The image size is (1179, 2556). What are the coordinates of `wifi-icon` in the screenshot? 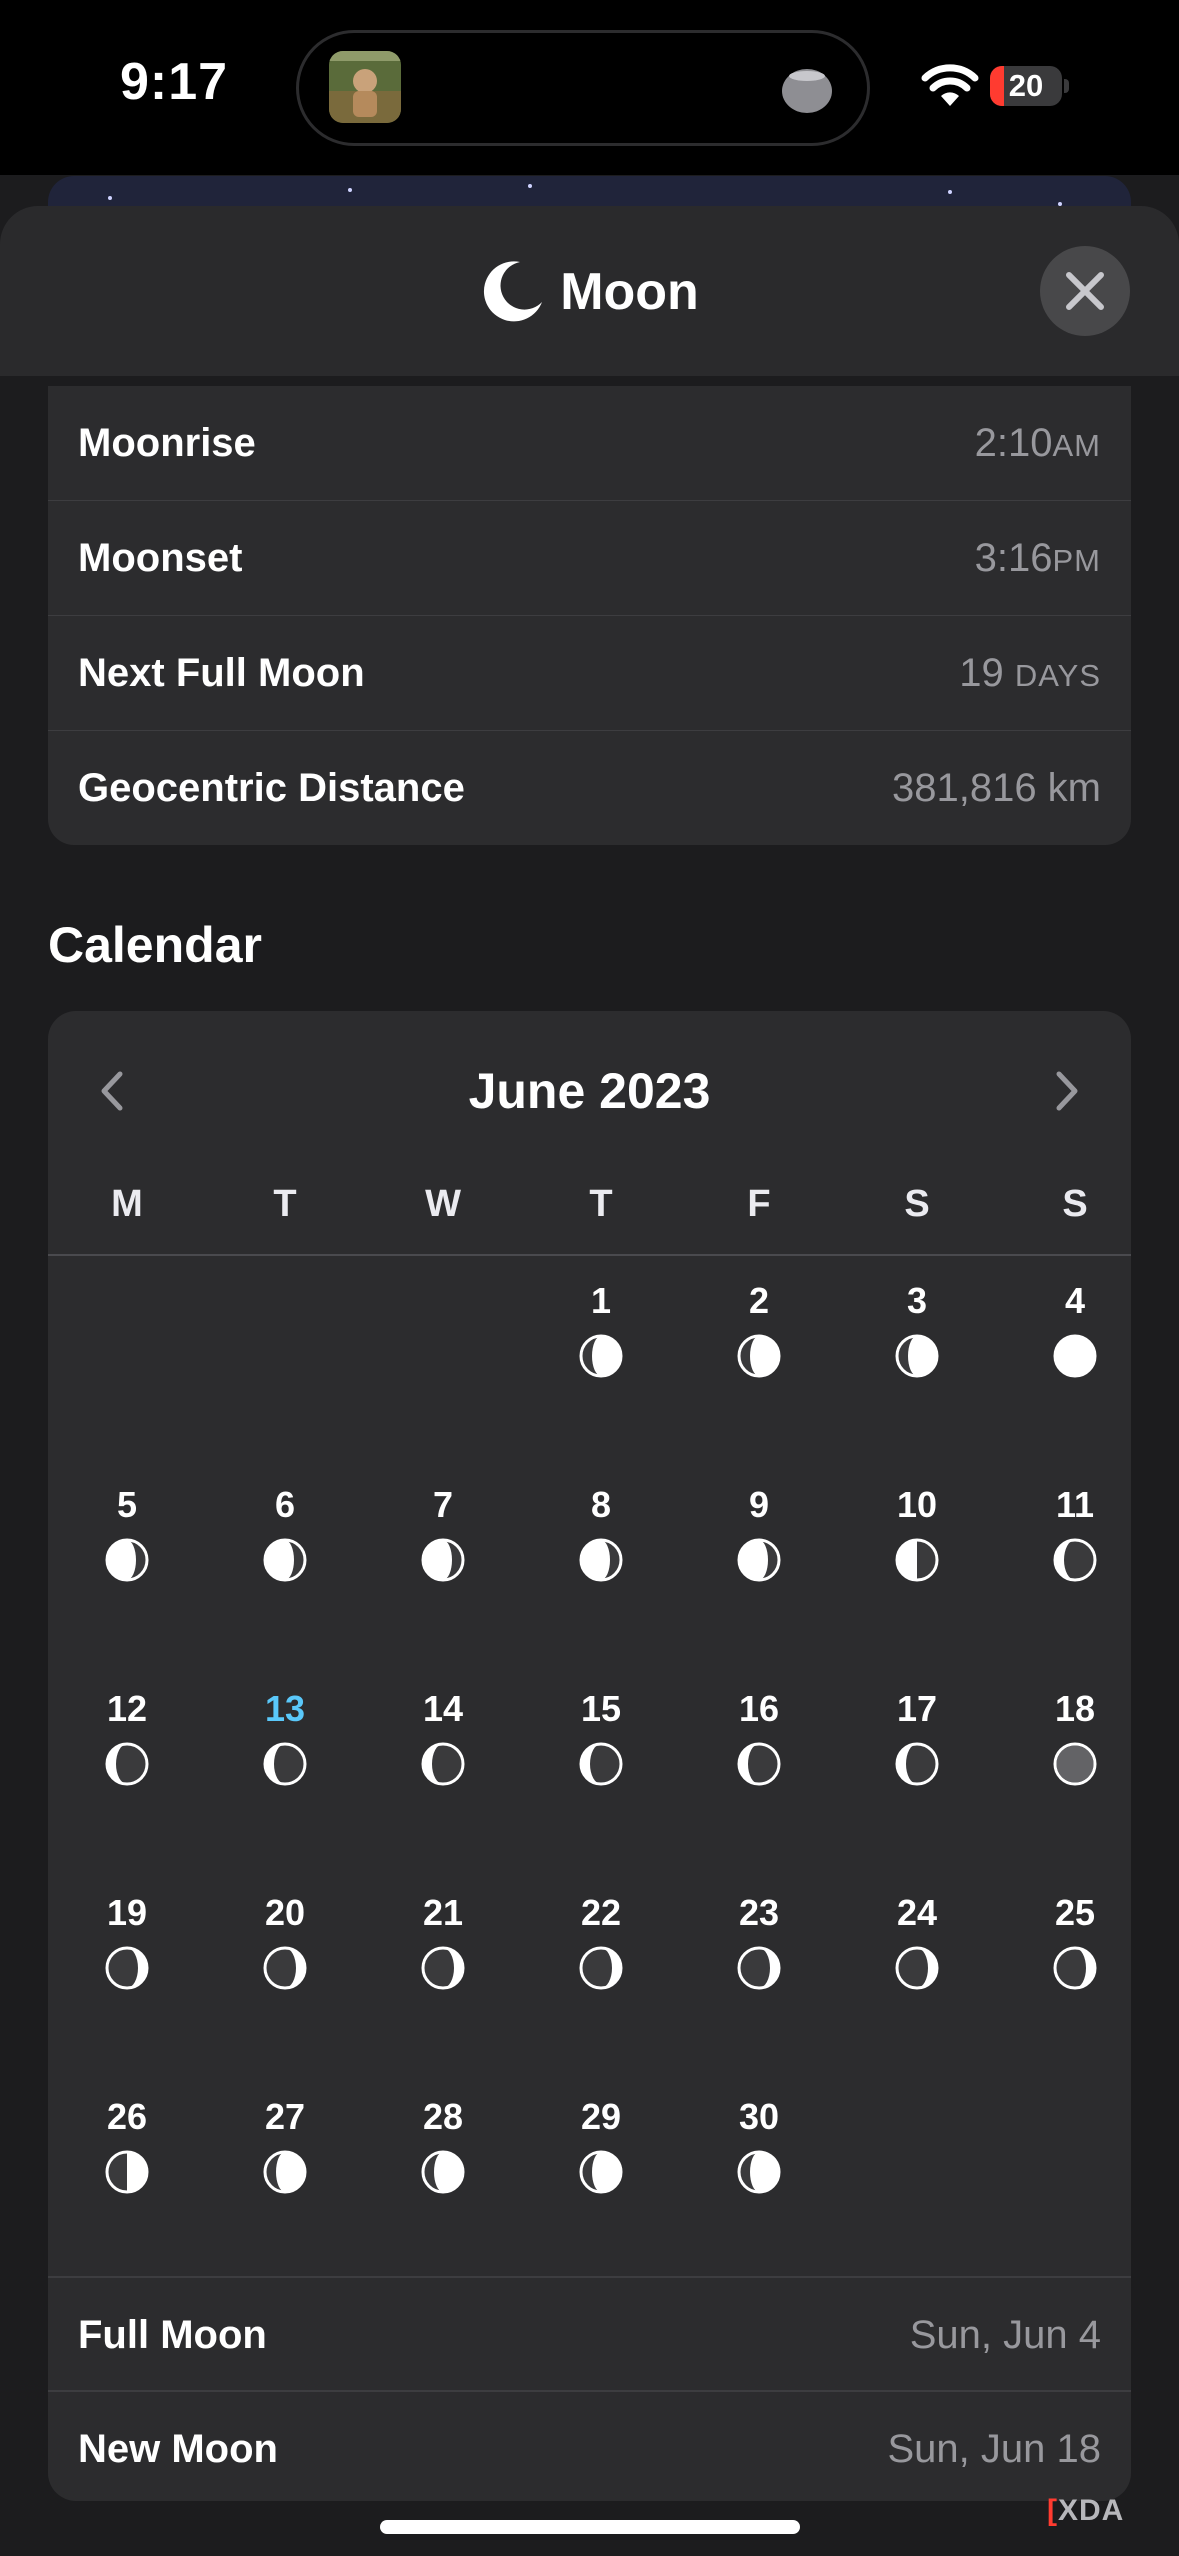 It's located at (950, 85).